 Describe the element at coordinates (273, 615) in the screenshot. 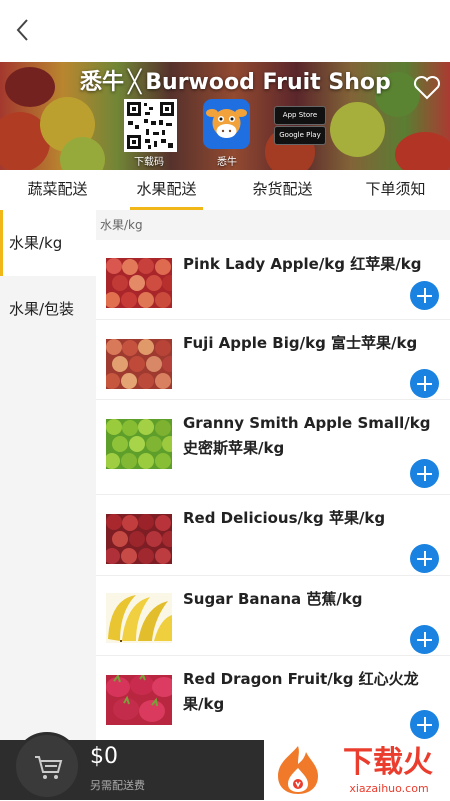

I see `product-item: Sugar Banana 芭蕉/kg` at that location.